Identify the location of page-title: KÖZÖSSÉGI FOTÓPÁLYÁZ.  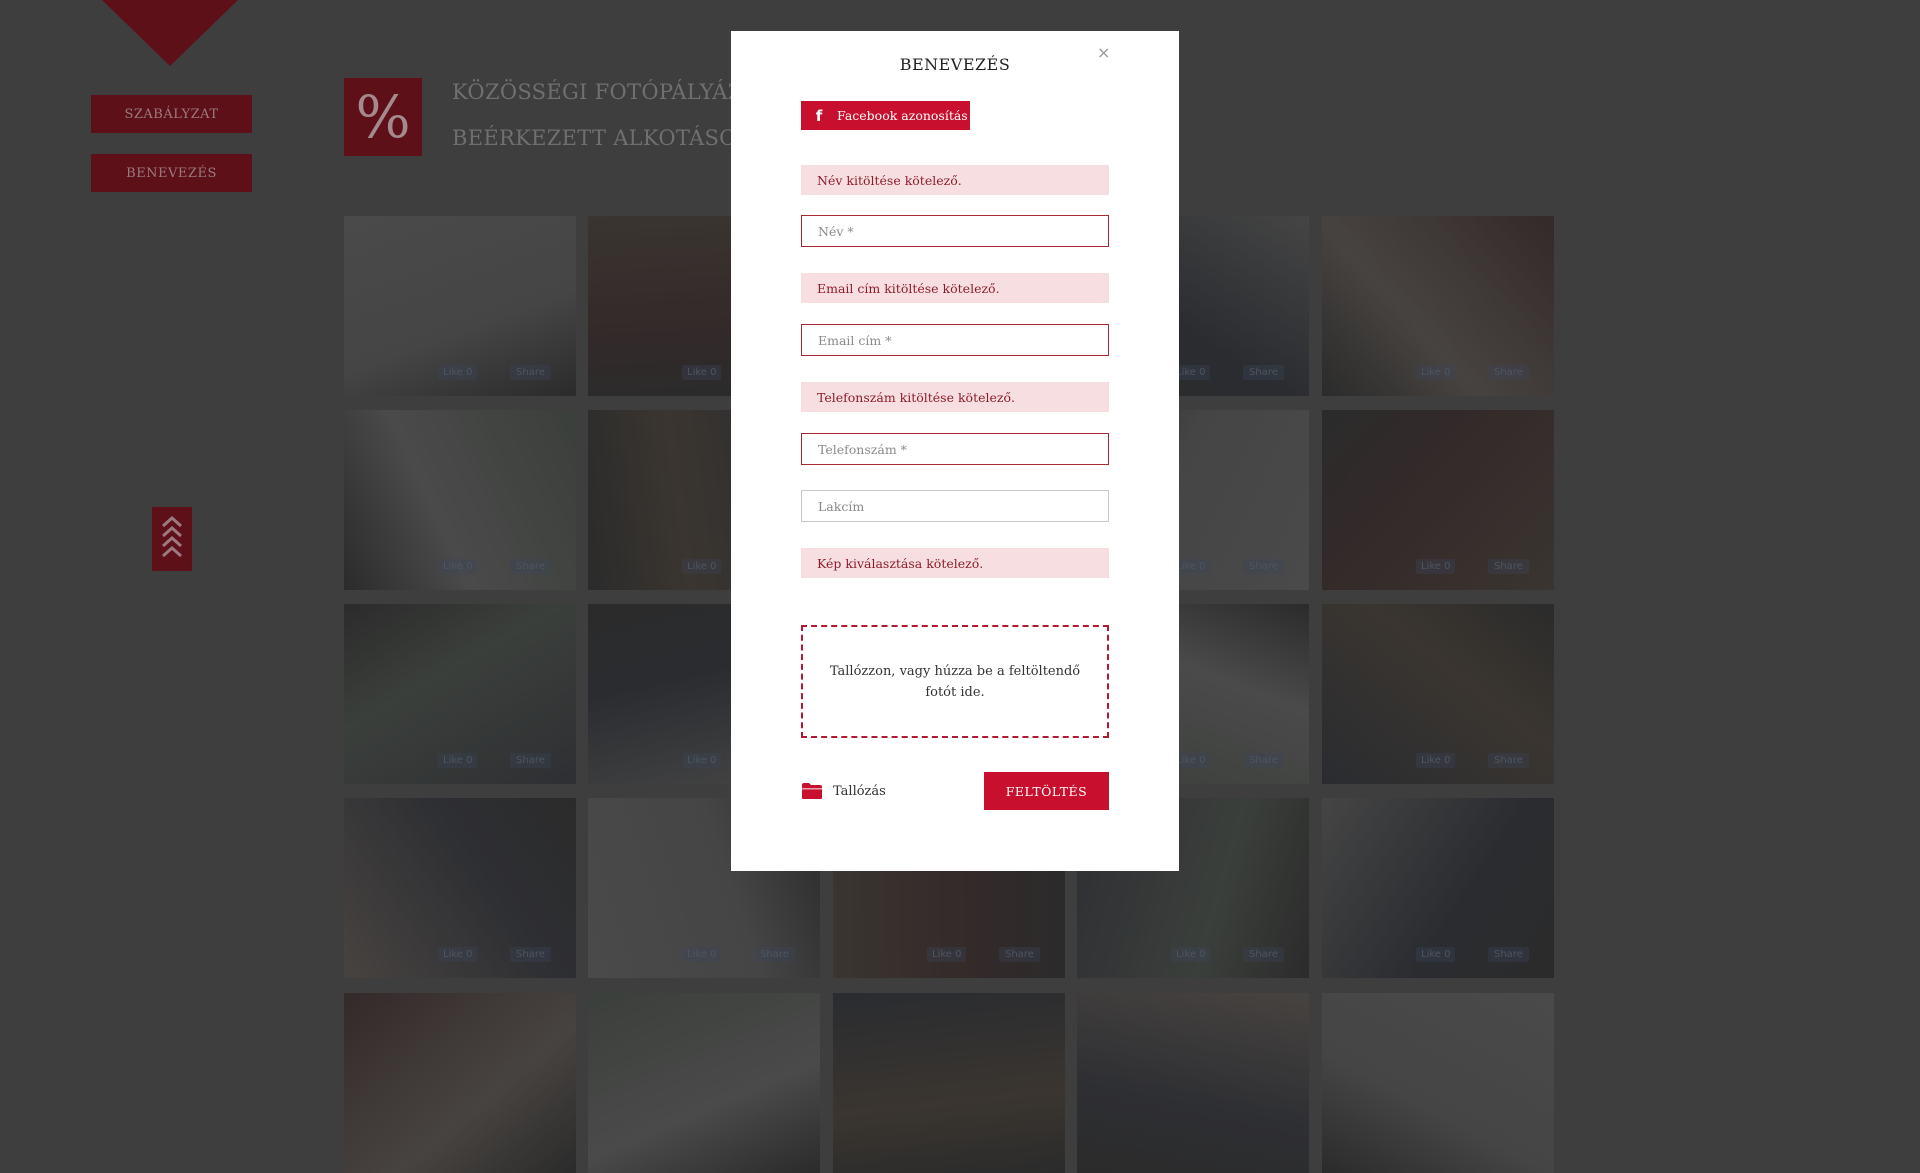
(597, 92).